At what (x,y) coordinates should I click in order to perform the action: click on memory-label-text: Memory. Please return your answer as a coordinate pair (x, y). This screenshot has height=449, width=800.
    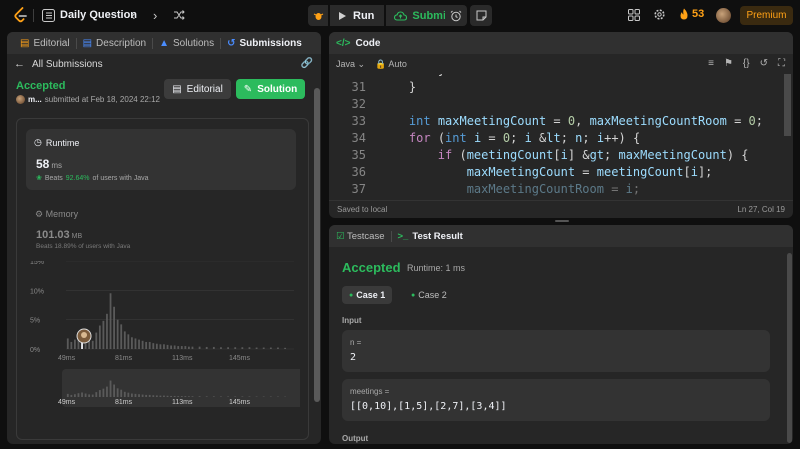
    Looking at the image, I should click on (62, 214).